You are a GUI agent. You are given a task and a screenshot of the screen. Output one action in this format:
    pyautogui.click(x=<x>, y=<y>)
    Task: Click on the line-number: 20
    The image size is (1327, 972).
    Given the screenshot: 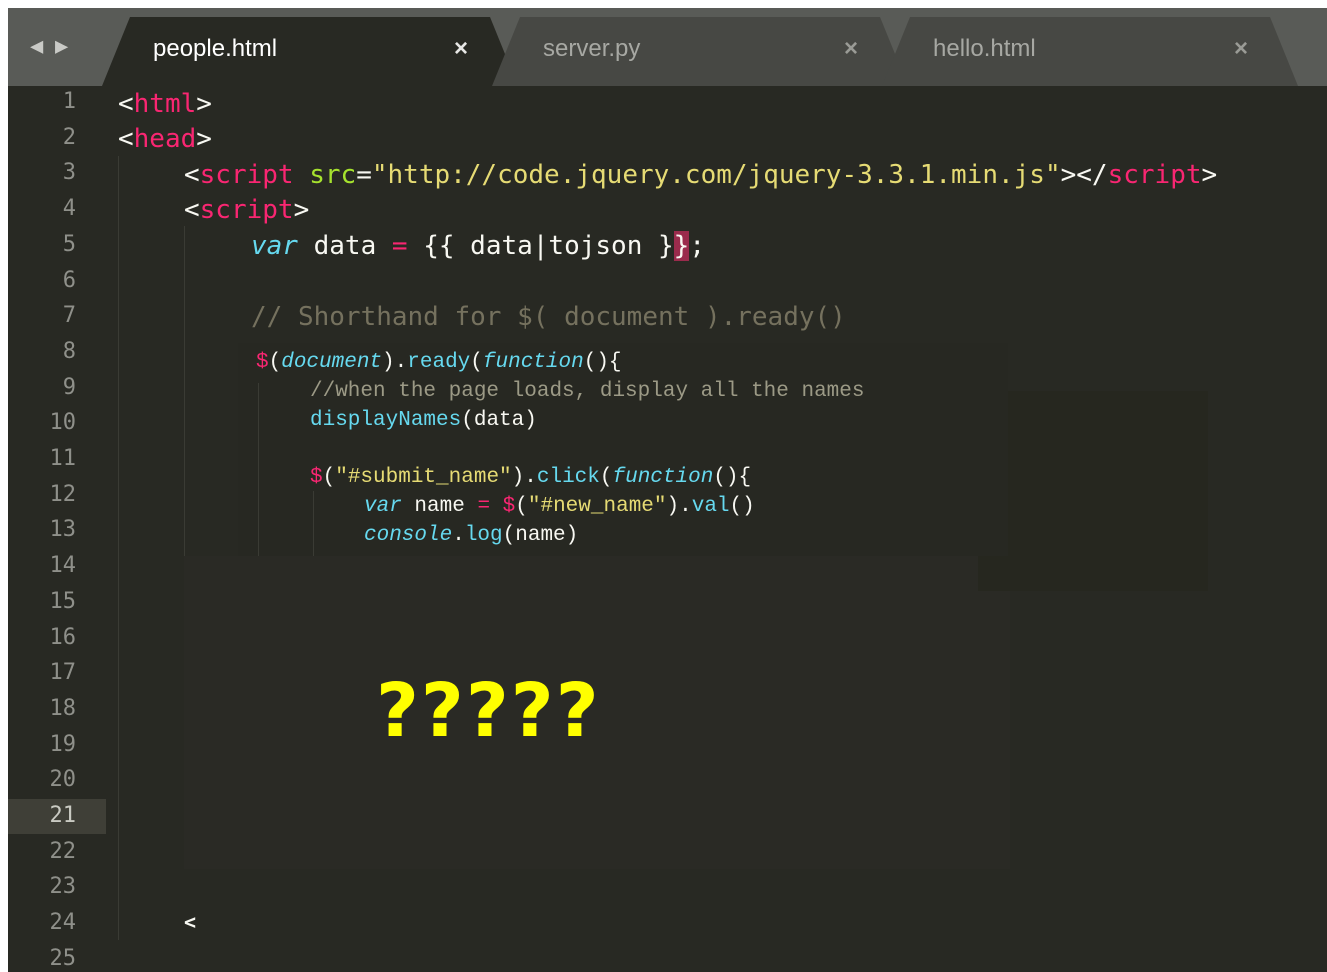 What is the action you would take?
    pyautogui.click(x=63, y=780)
    